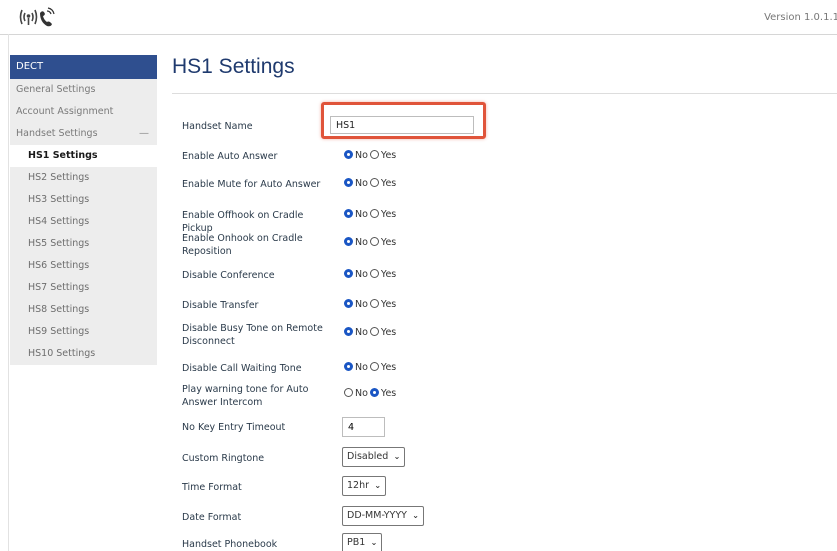 This screenshot has width=837, height=551. What do you see at coordinates (144, 134) in the screenshot?
I see `collapse-icon: —` at bounding box center [144, 134].